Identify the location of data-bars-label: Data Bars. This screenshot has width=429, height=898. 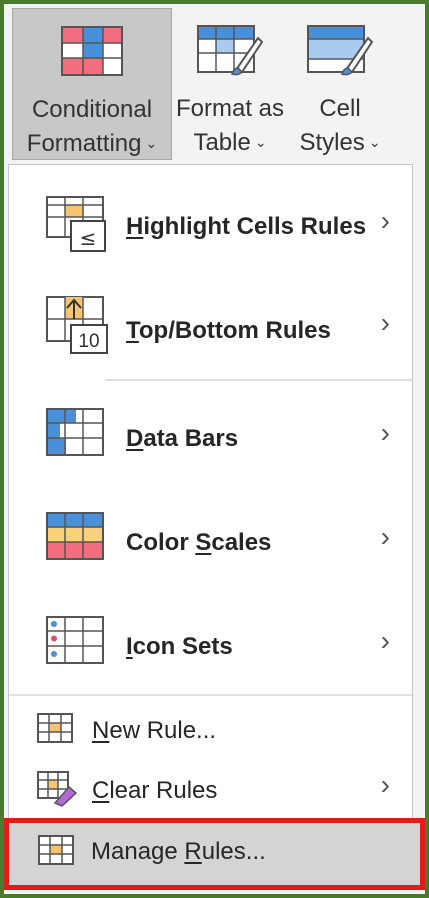
(182, 438).